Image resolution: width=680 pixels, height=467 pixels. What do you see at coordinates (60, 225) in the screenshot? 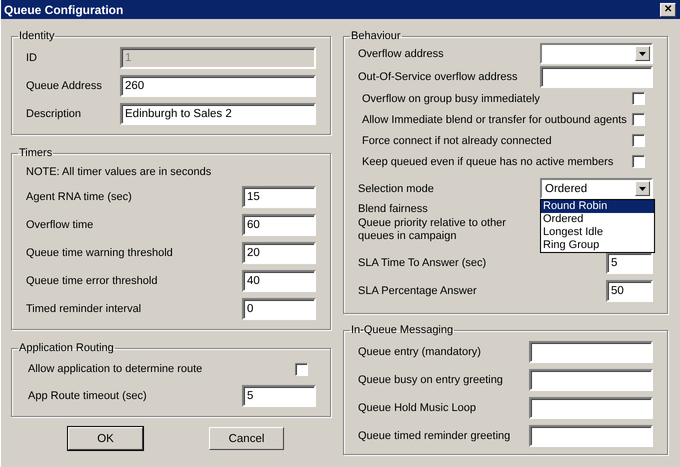
I see `field-label: Overflow time` at bounding box center [60, 225].